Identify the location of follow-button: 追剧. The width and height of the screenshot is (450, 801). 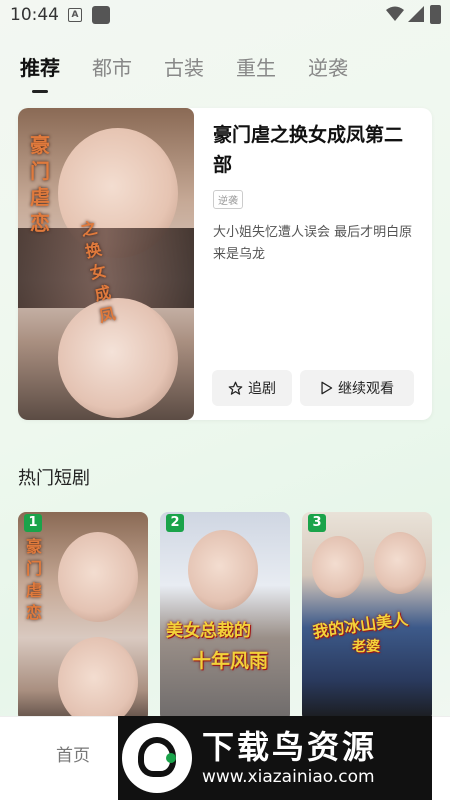
(252, 388).